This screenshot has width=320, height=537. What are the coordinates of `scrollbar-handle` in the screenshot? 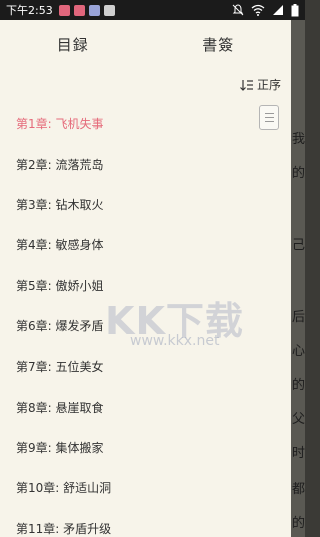 It's located at (269, 117).